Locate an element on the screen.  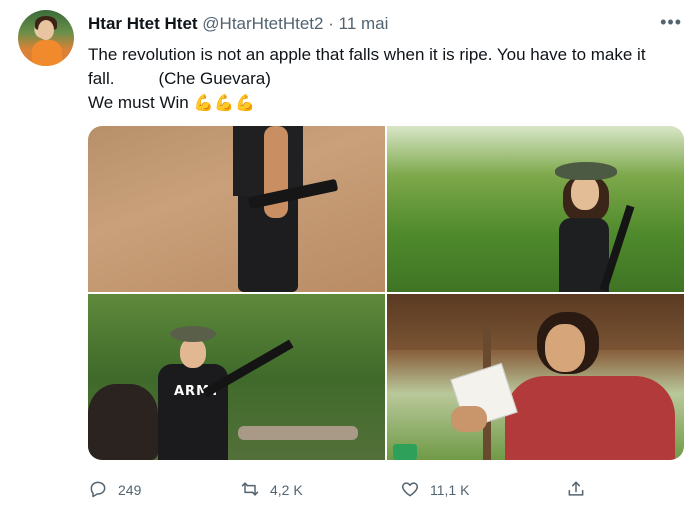
photo-3-face is located at coordinates (193, 353).